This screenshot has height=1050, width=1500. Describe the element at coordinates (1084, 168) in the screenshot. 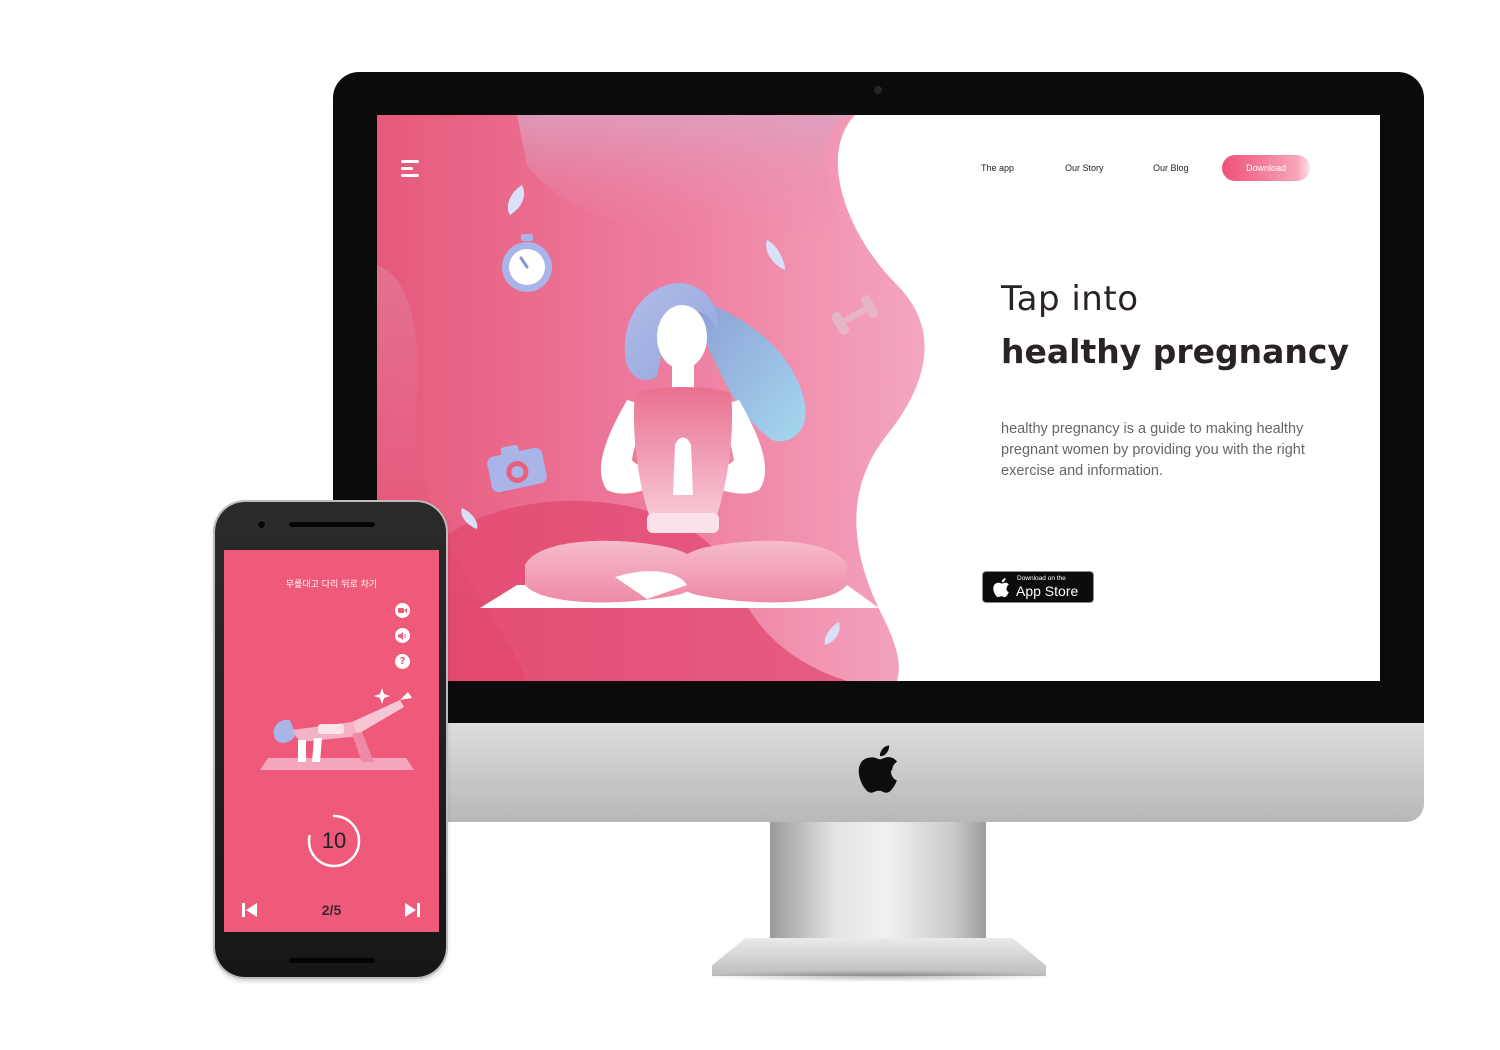

I see `nav-link-our-story: Our Story` at that location.